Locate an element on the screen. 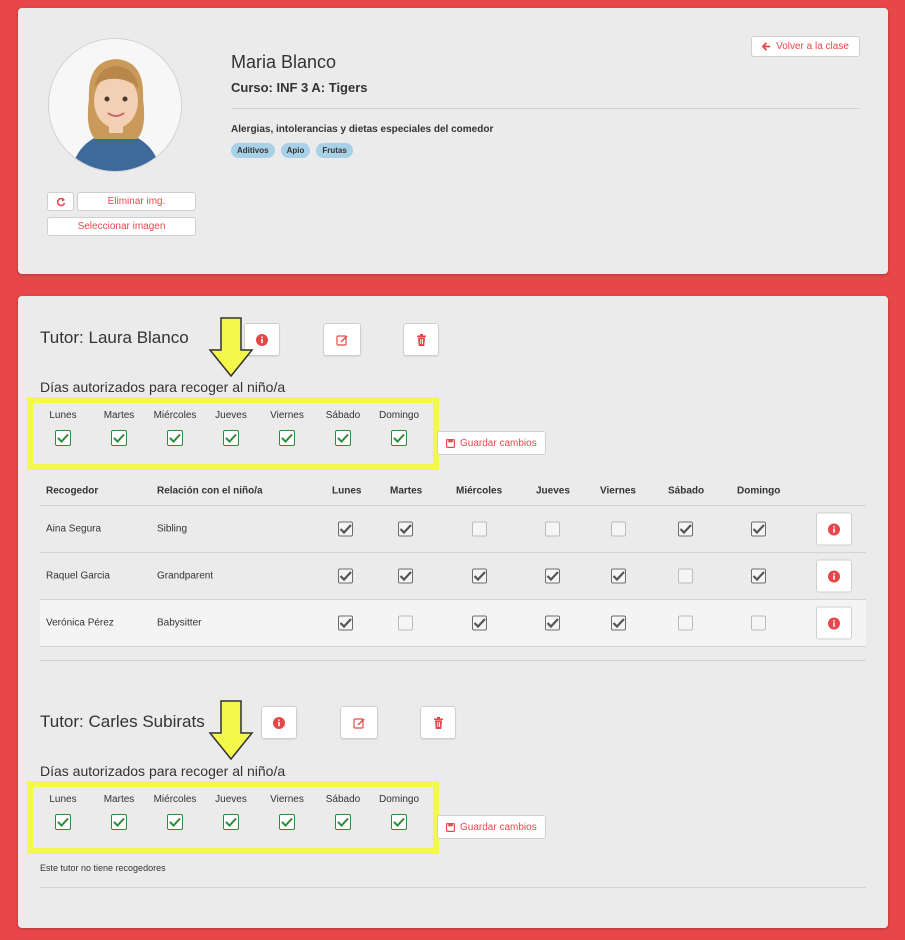 Image resolution: width=905 pixels, height=940 pixels. rotate-image-button is located at coordinates (60, 201).